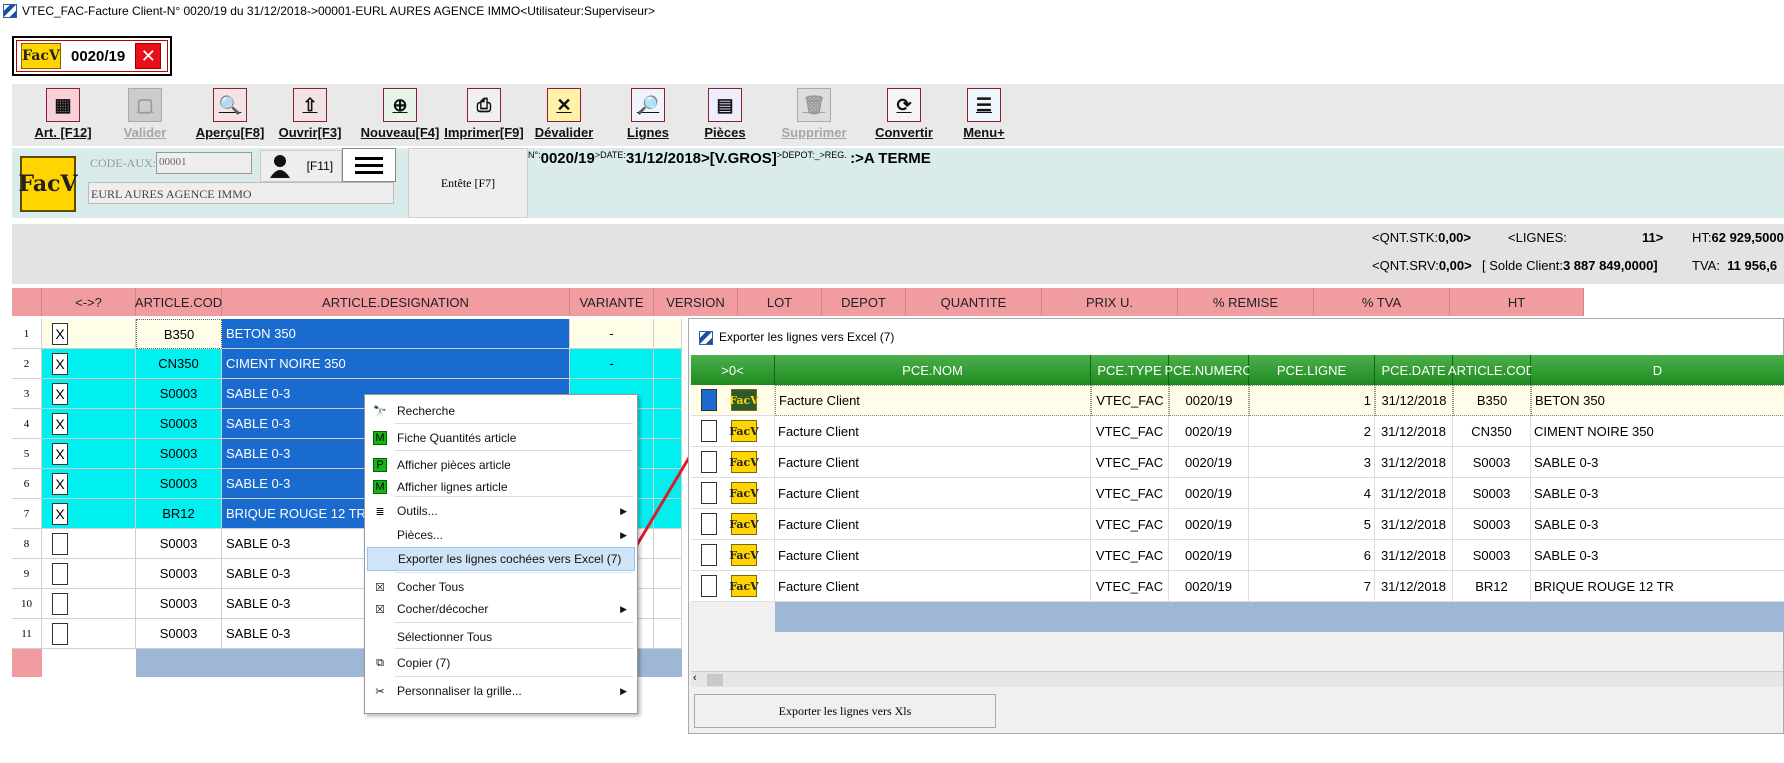 The width and height of the screenshot is (1784, 763). I want to click on table-row: 2 X CN350 CIMENT NOIRE 350-, so click(347, 364).